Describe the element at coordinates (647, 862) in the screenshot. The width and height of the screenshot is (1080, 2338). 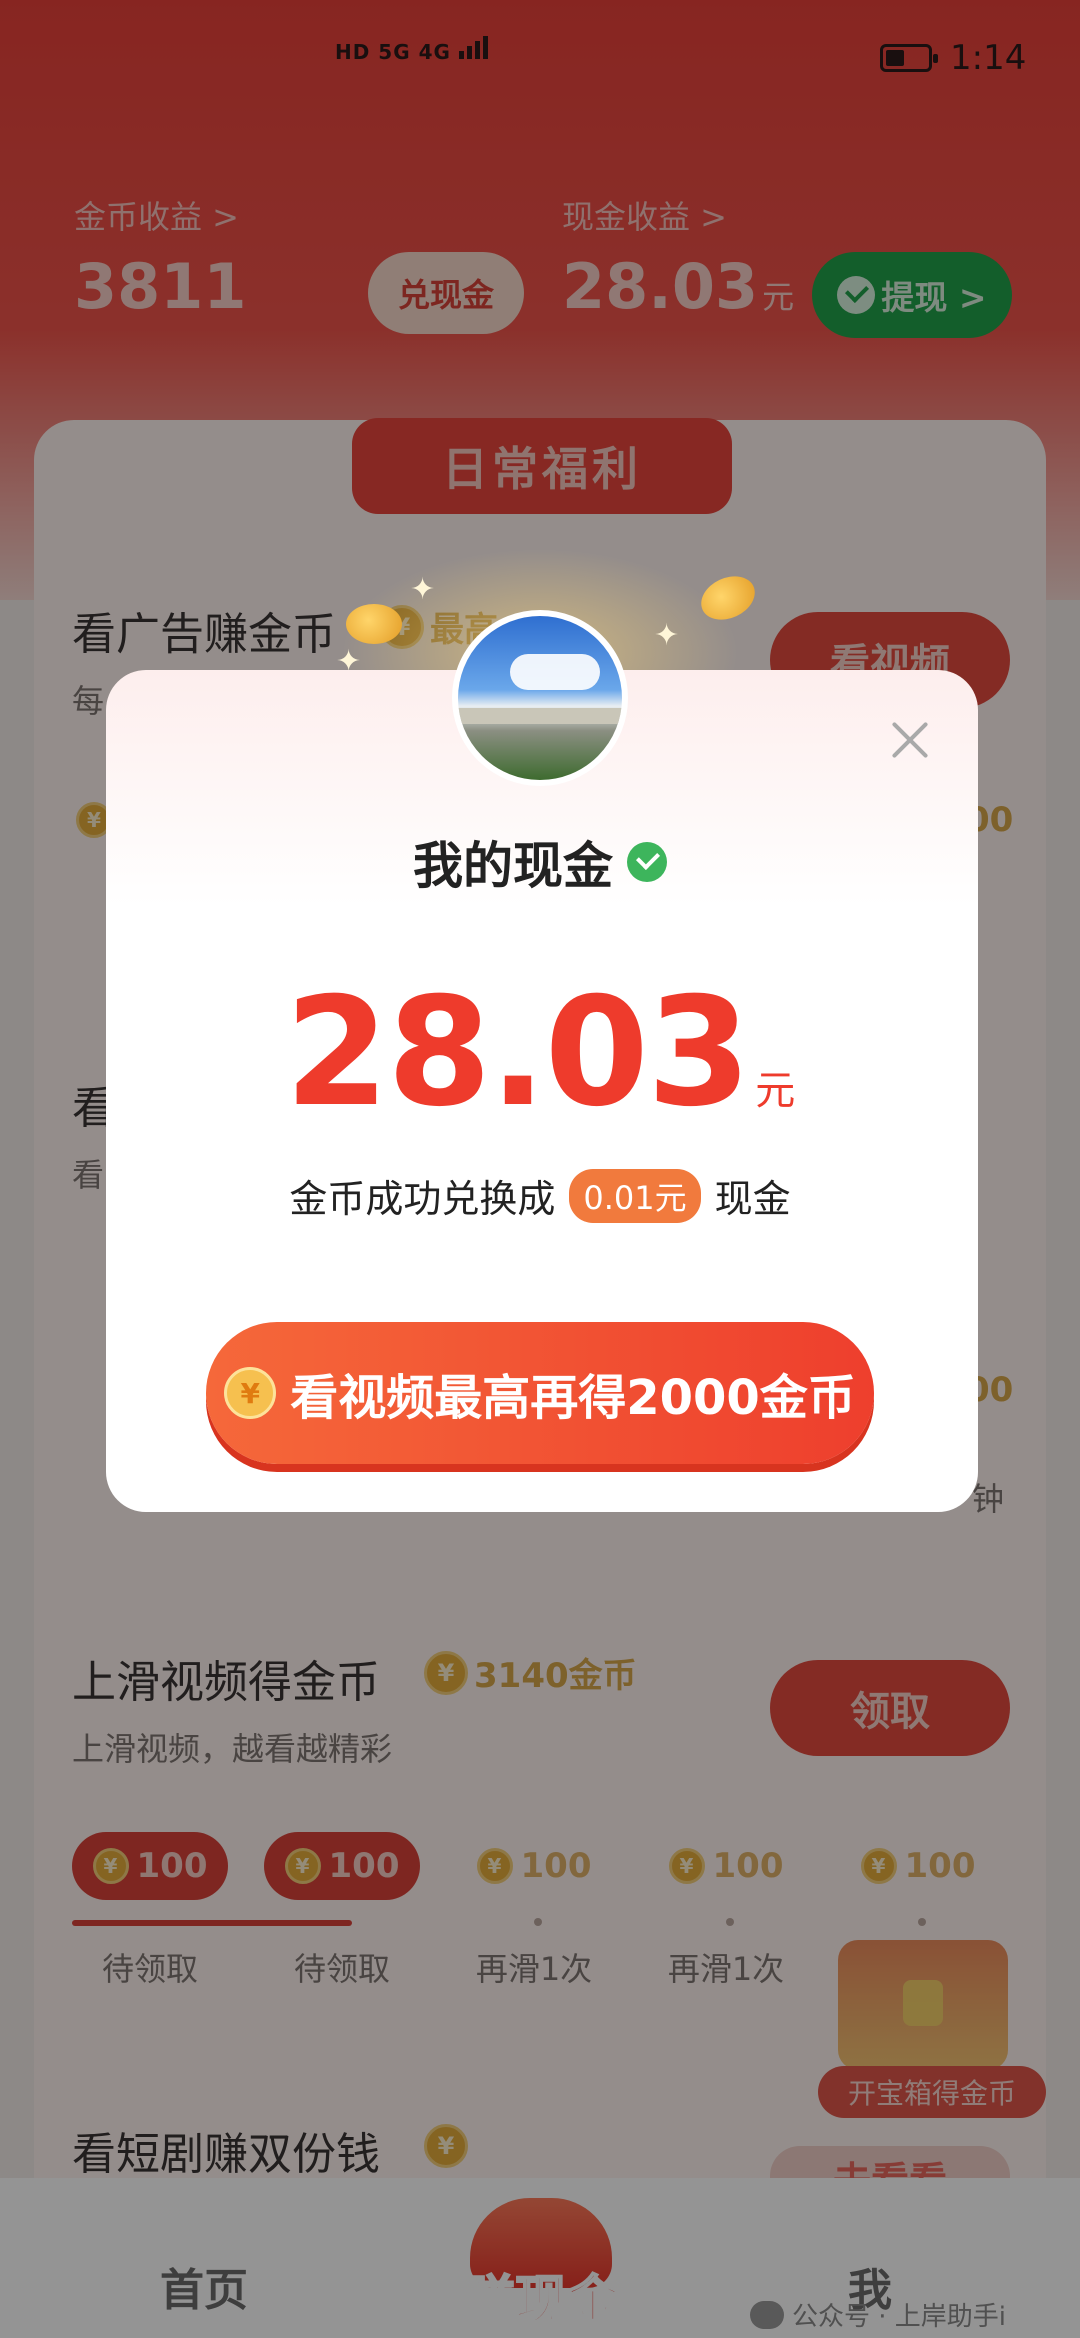
I see `verified-check-icon` at that location.